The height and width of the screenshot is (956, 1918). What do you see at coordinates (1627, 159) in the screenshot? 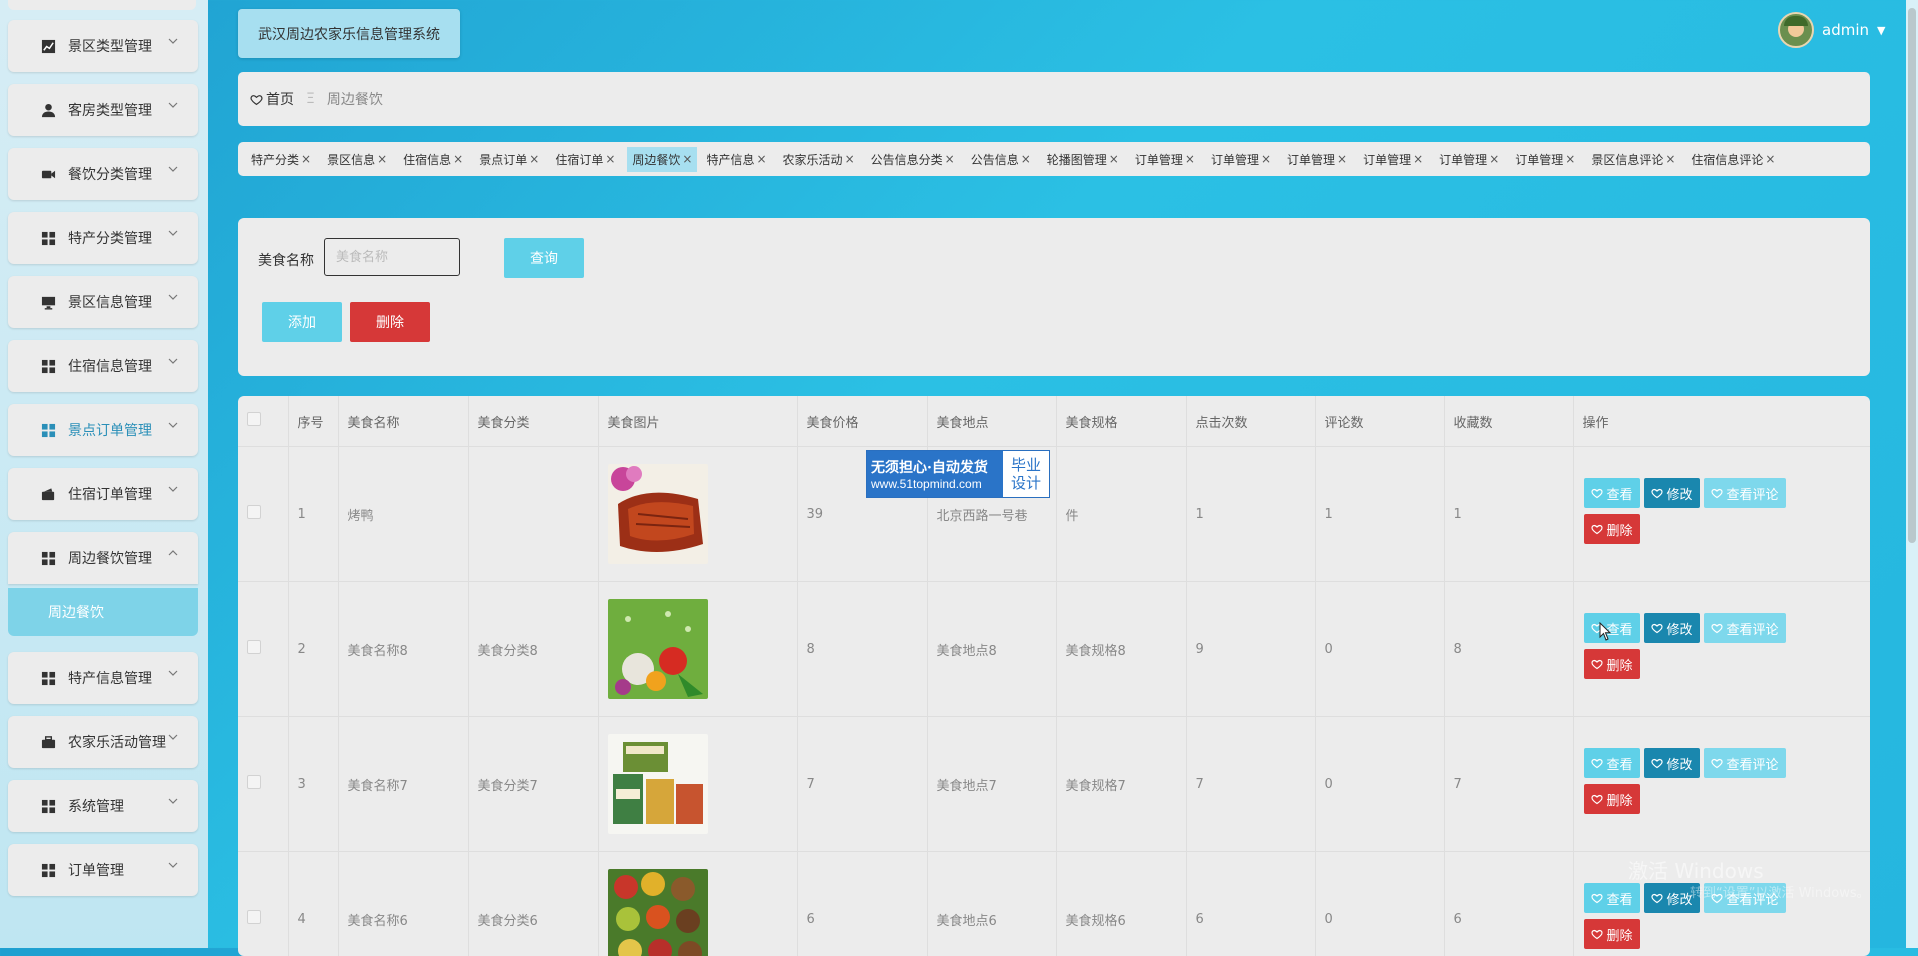
I see `tab-label: 景区信息评论` at bounding box center [1627, 159].